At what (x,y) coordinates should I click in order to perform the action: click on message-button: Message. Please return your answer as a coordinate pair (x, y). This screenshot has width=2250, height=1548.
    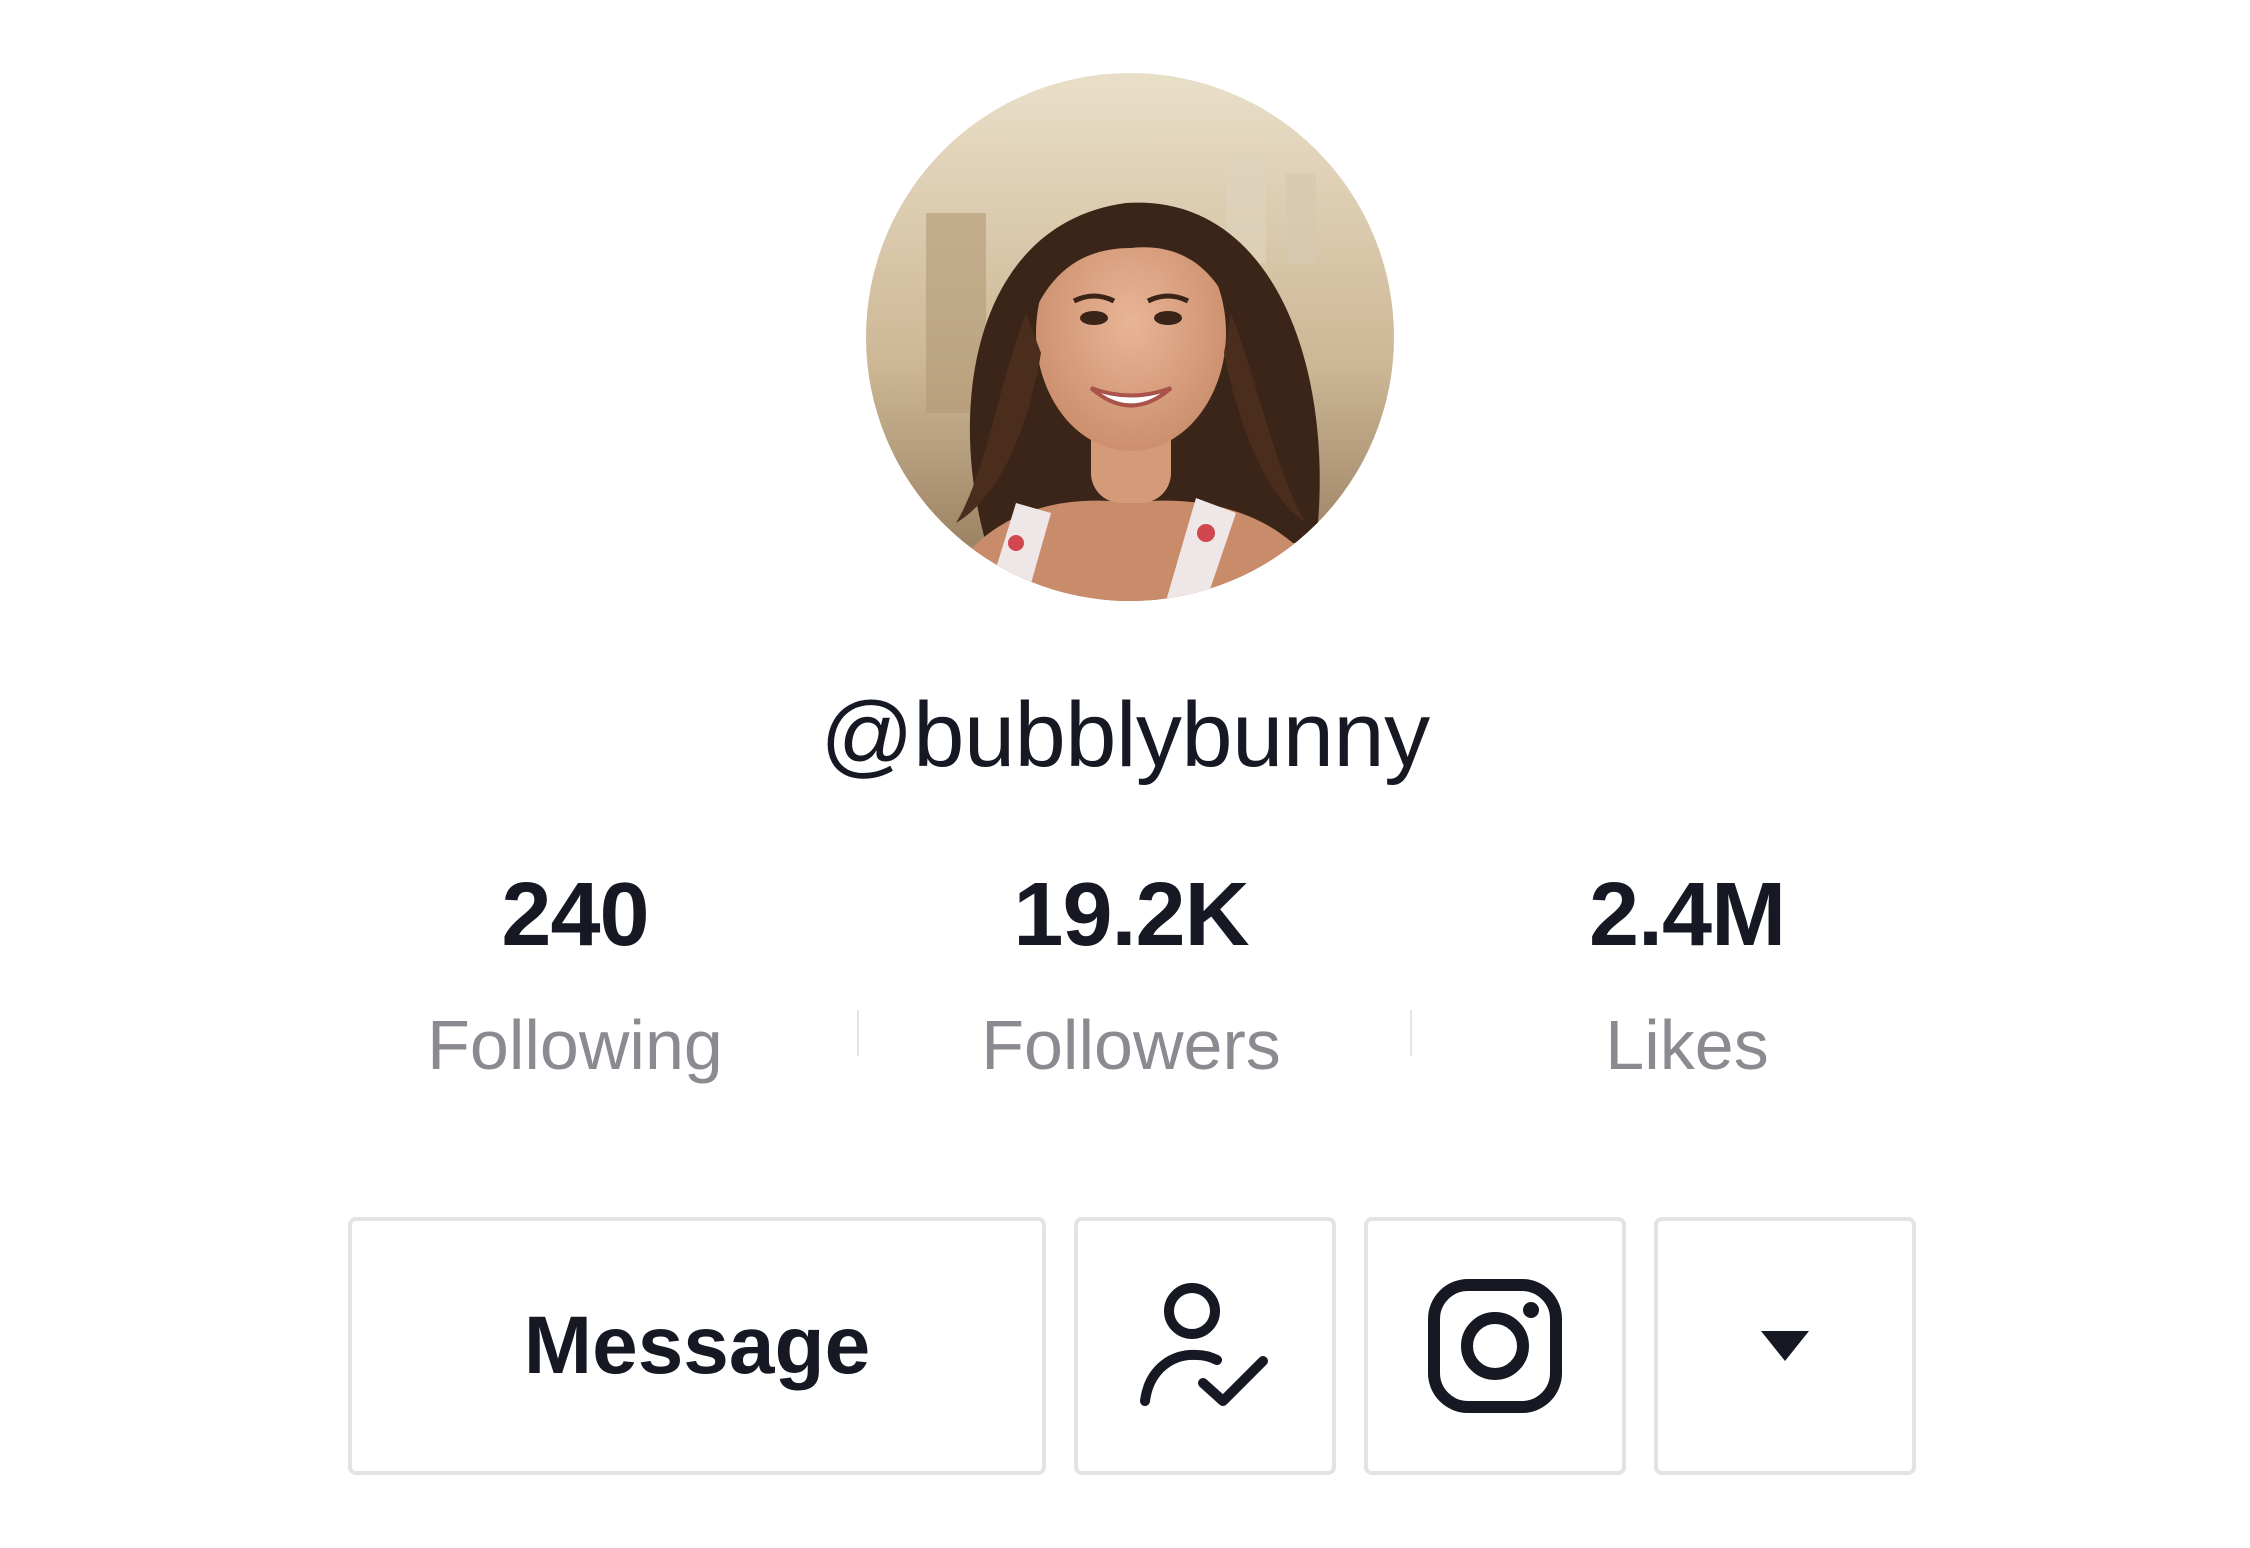
    Looking at the image, I should click on (697, 1346).